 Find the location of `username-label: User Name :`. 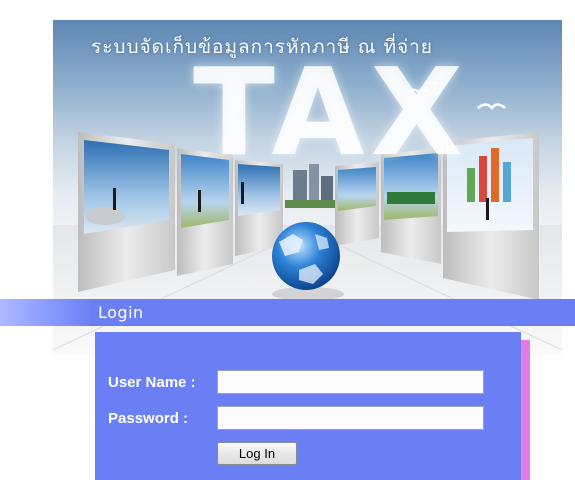

username-label: User Name : is located at coordinates (152, 382).